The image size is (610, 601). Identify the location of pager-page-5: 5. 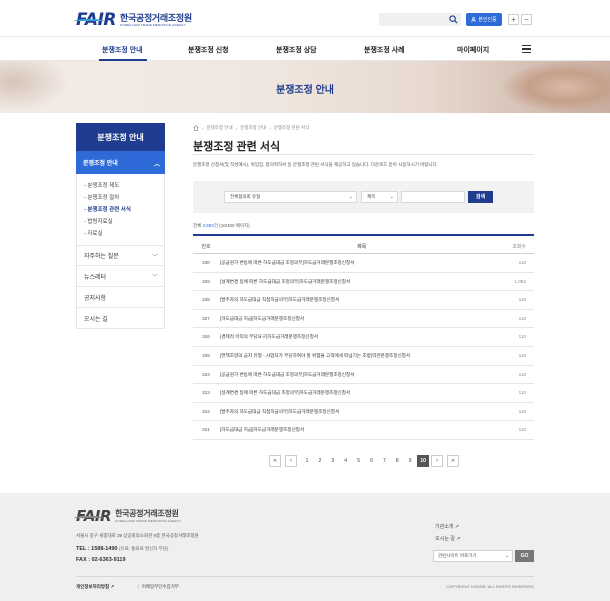
(359, 461).